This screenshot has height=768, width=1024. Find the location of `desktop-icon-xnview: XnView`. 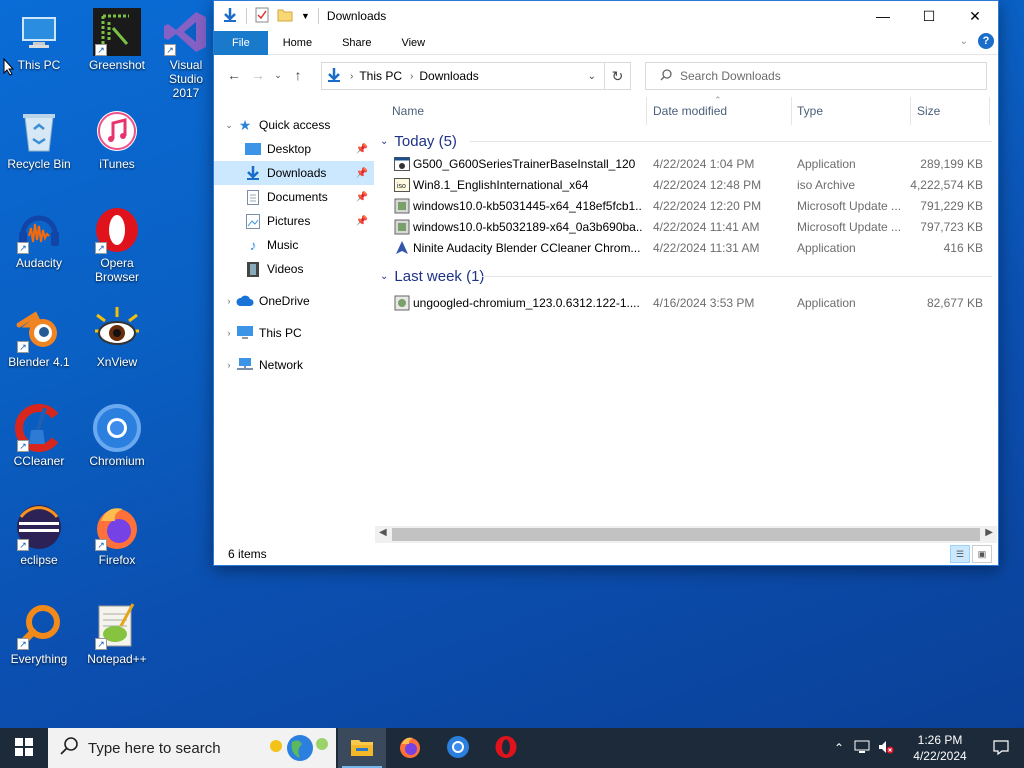

desktop-icon-xnview: XnView is located at coordinates (117, 337).